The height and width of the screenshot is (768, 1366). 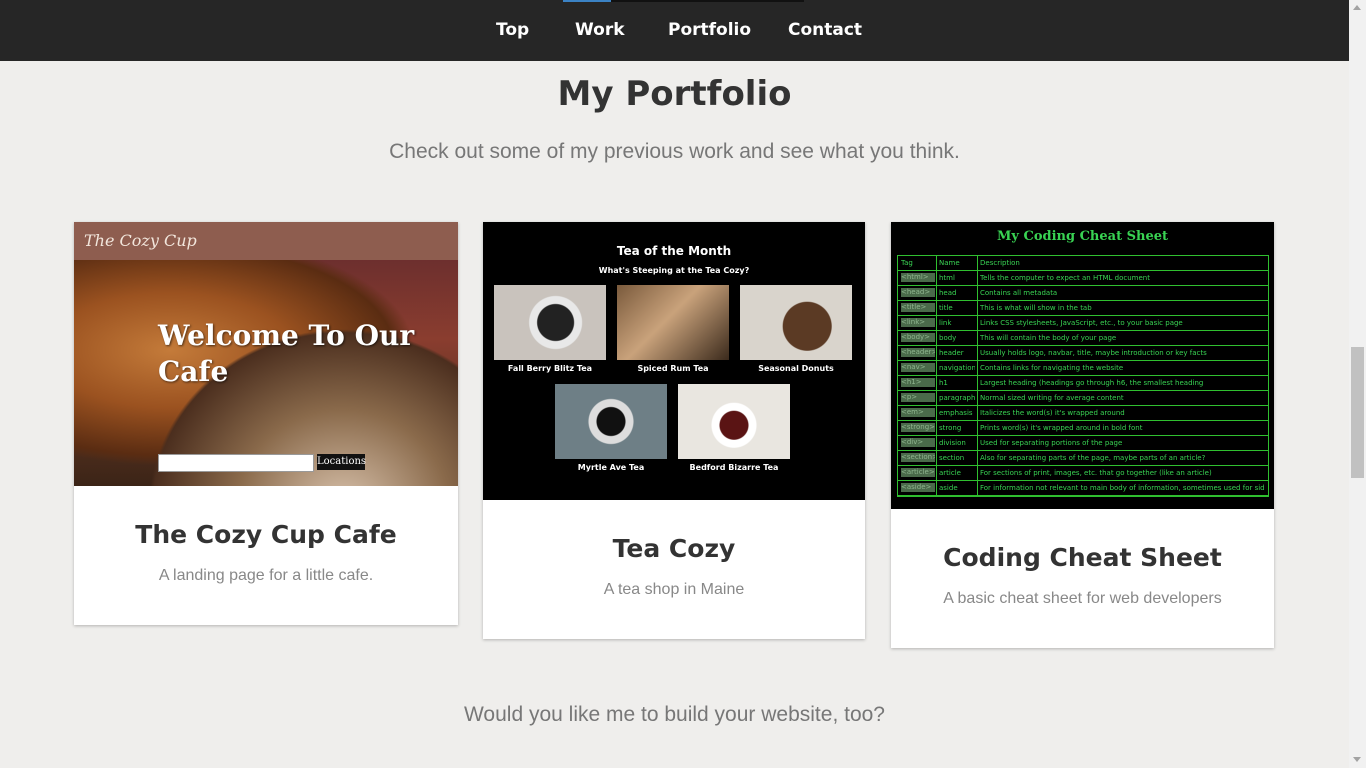 I want to click on cheat-cell-tag: <div>, so click(x=918, y=442).